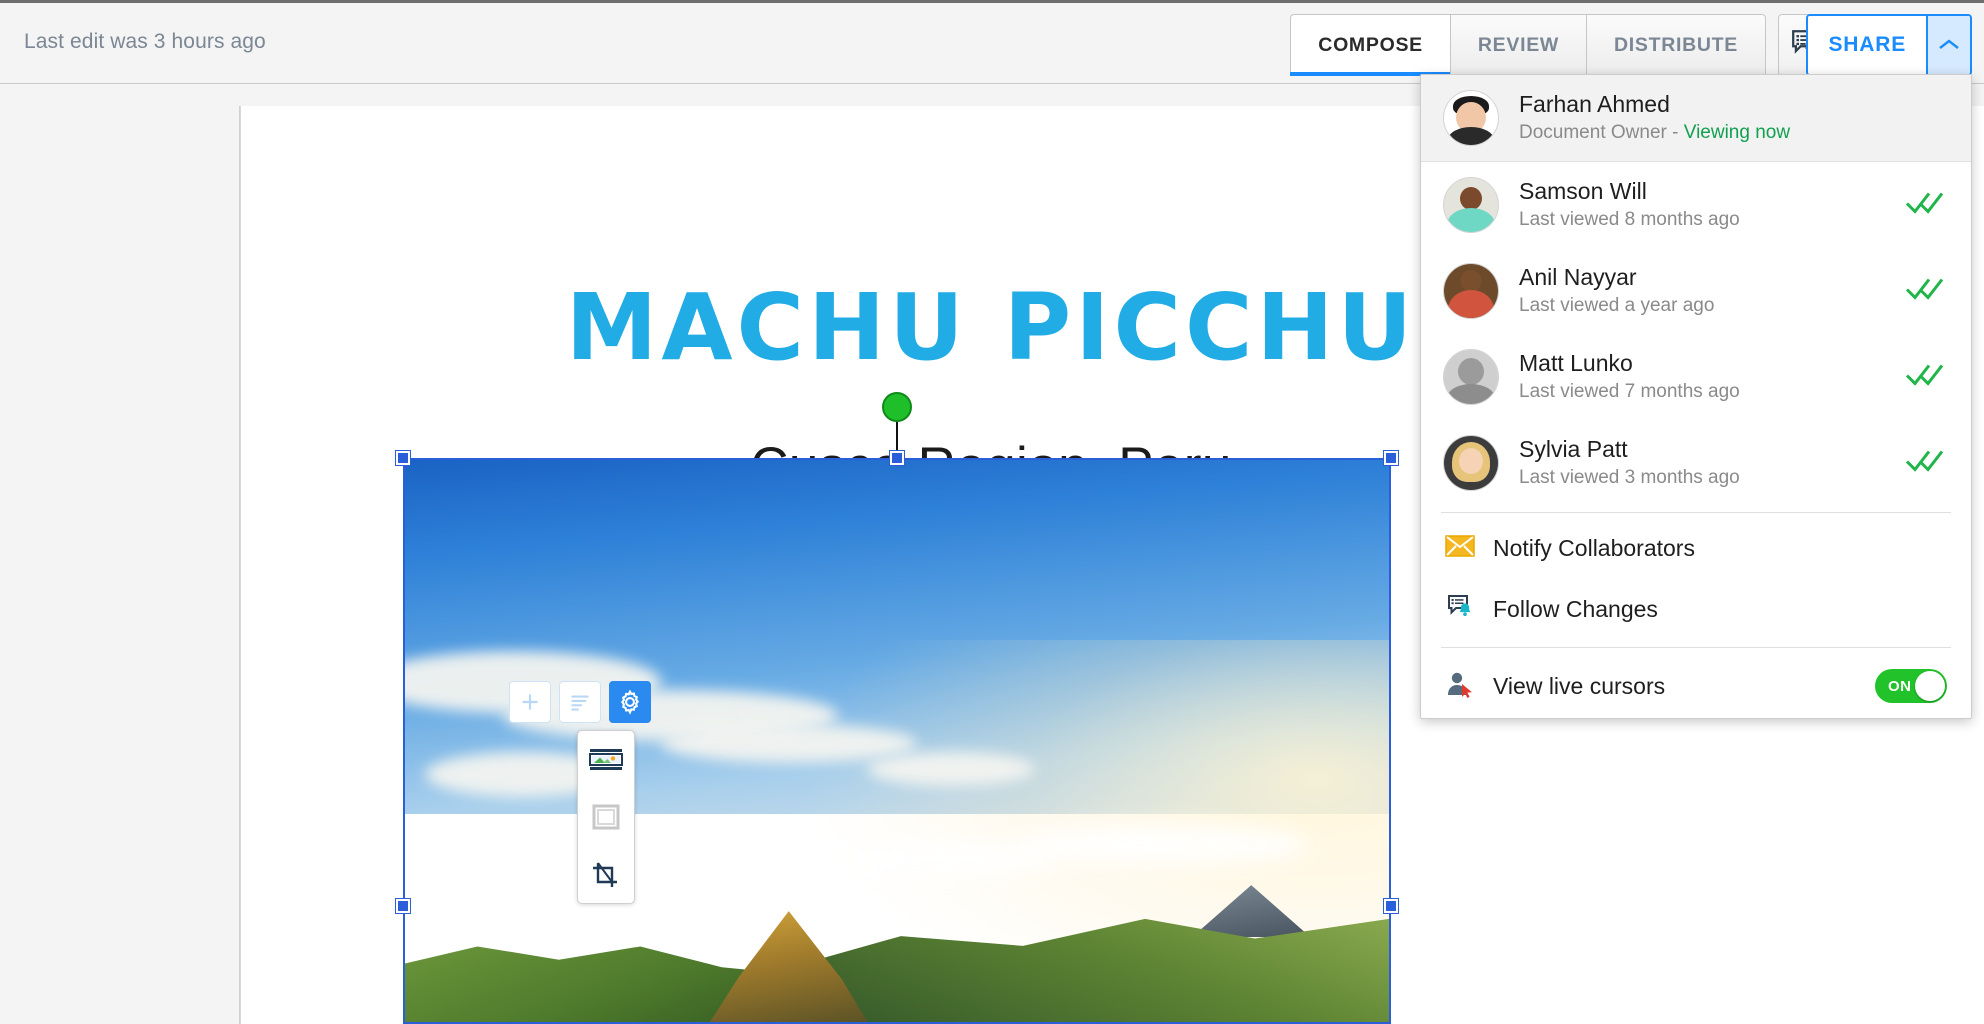 The width and height of the screenshot is (1984, 1024). Describe the element at coordinates (1629, 478) in the screenshot. I see `collaborator-meta: Last viewed 3 months ago` at that location.